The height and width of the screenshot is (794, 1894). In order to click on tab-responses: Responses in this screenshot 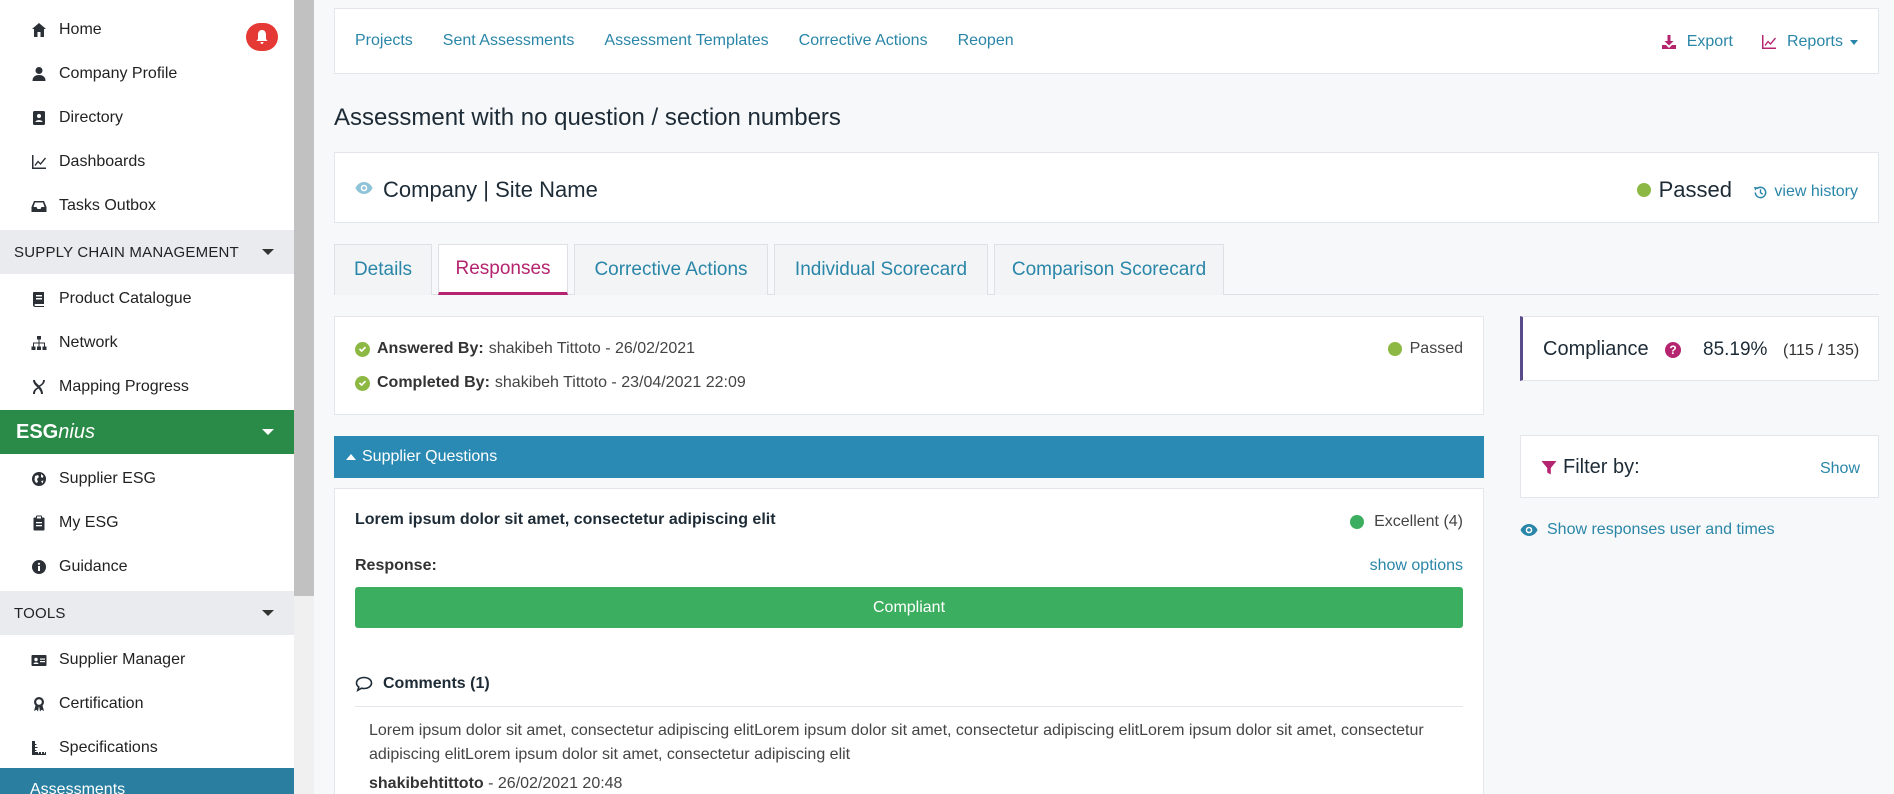, I will do `click(503, 269)`.